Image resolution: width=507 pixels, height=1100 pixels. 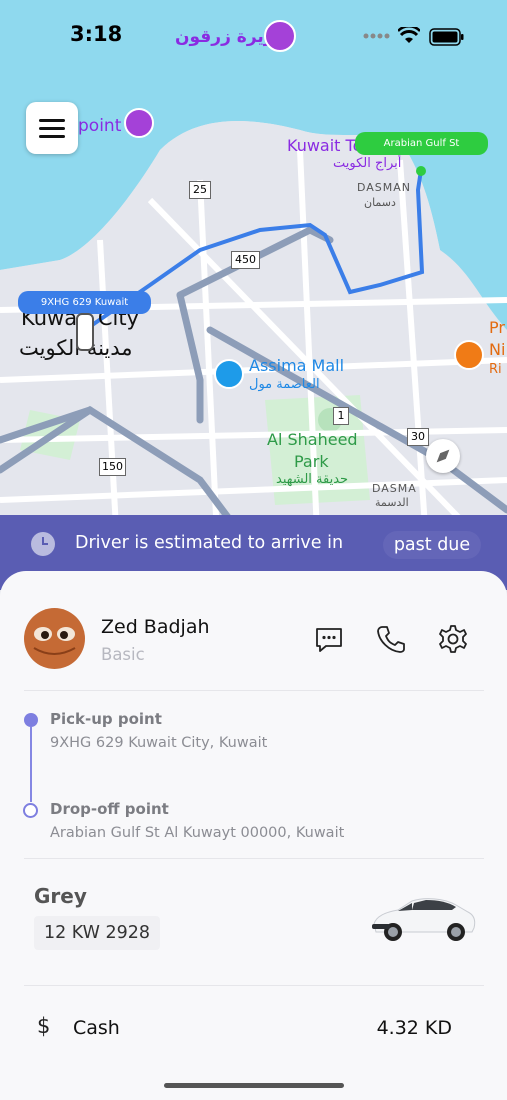 I want to click on pickup-address: 9XHG 629 Kuwait City, Kuwait, so click(x=270, y=743).